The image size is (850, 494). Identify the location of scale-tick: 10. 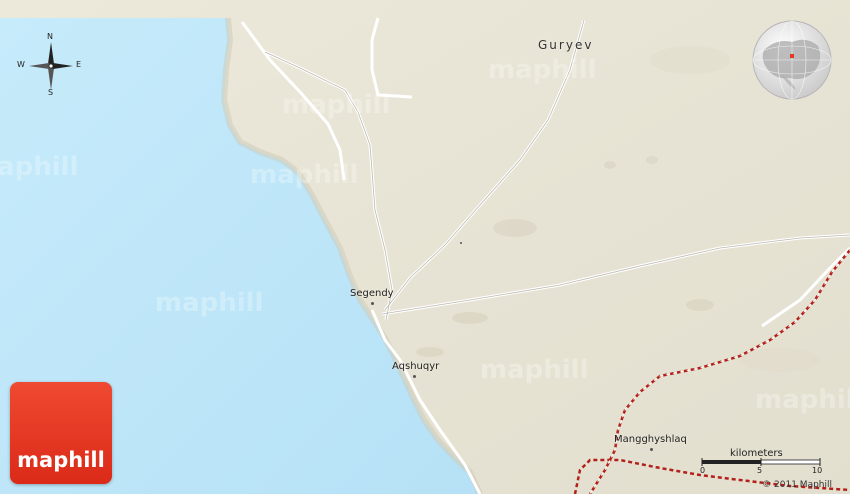
(817, 470).